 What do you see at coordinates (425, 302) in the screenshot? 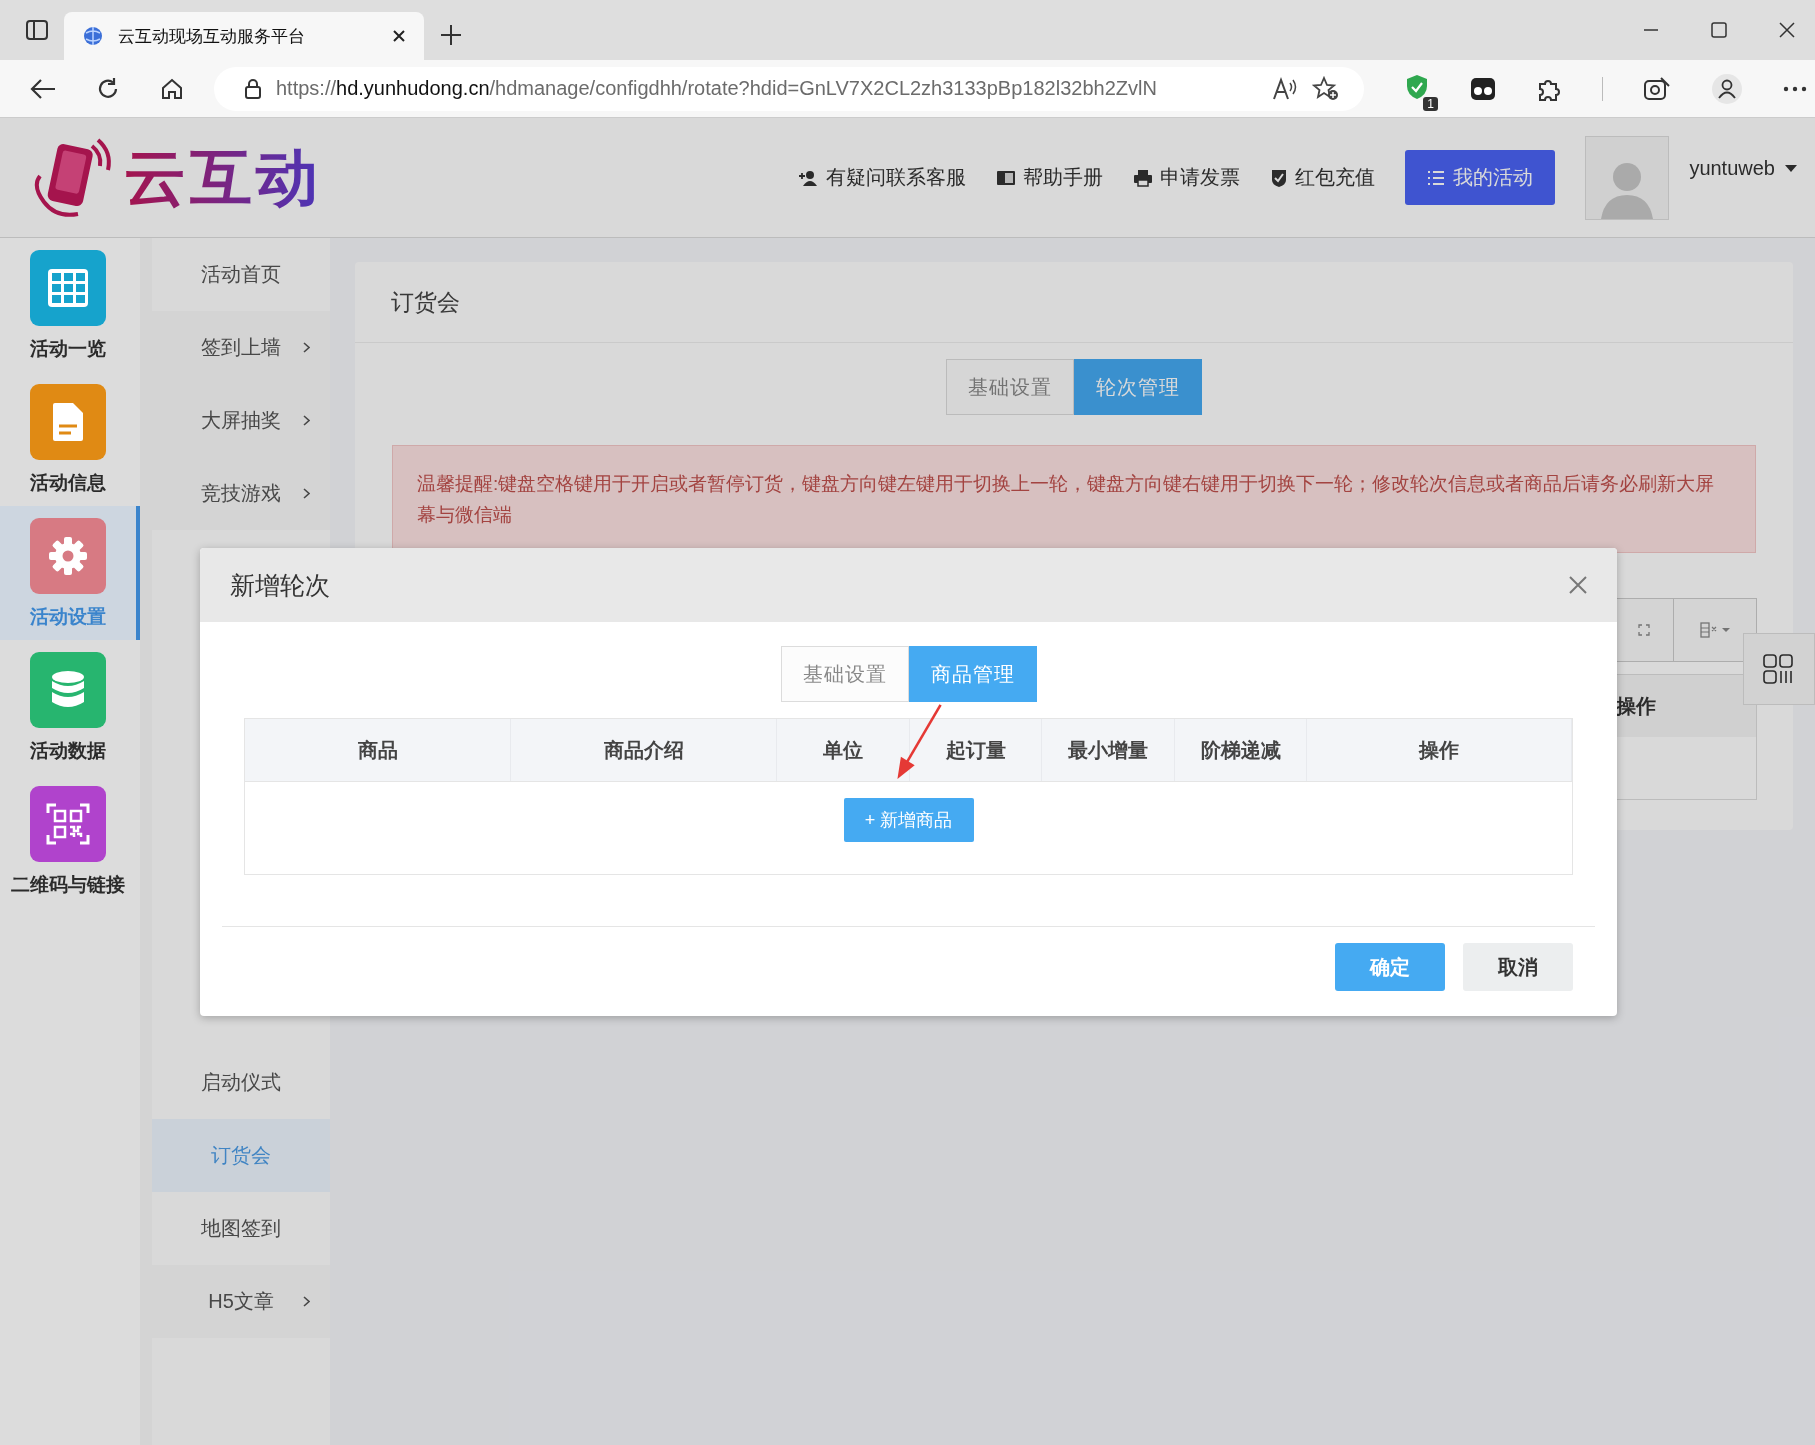
I see `panel-title: 订货会` at bounding box center [425, 302].